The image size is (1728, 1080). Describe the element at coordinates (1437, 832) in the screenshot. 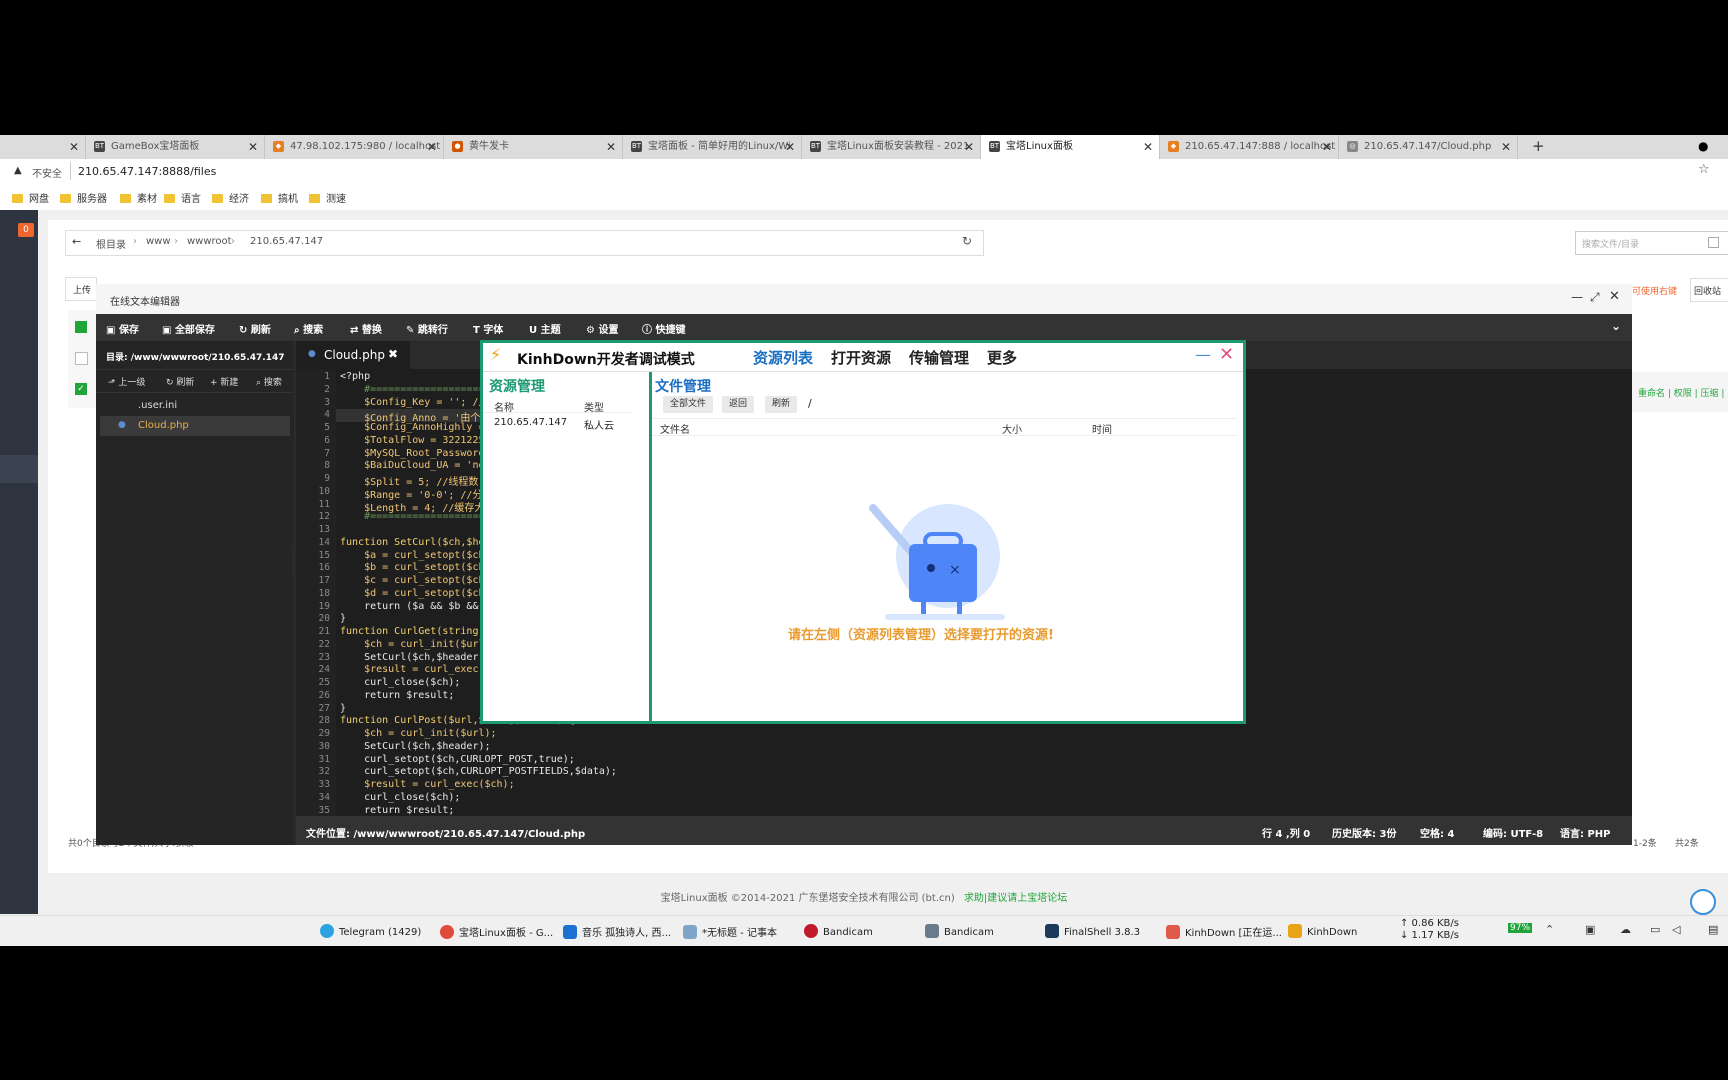

I see `indent-setting: 空格: 4` at that location.